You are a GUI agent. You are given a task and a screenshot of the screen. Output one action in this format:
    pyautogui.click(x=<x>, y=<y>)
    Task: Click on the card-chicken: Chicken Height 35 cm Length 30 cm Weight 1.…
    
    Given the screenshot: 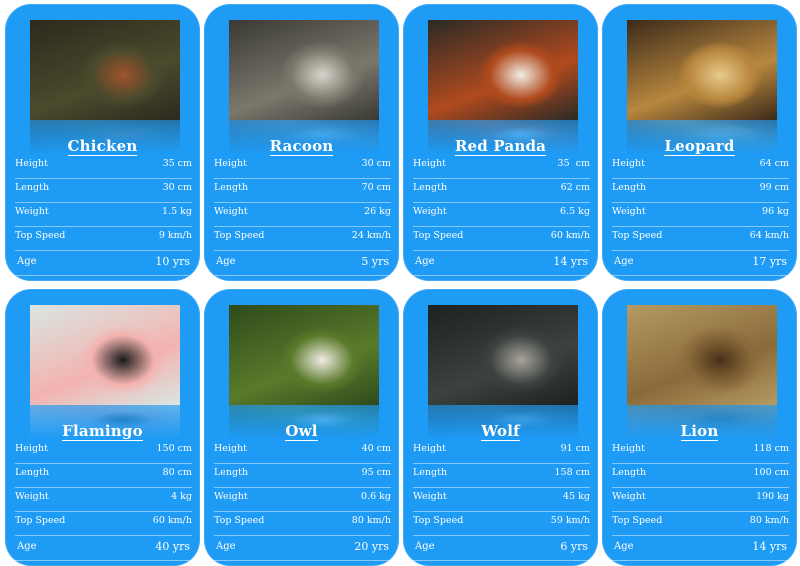 What is the action you would take?
    pyautogui.click(x=102, y=142)
    